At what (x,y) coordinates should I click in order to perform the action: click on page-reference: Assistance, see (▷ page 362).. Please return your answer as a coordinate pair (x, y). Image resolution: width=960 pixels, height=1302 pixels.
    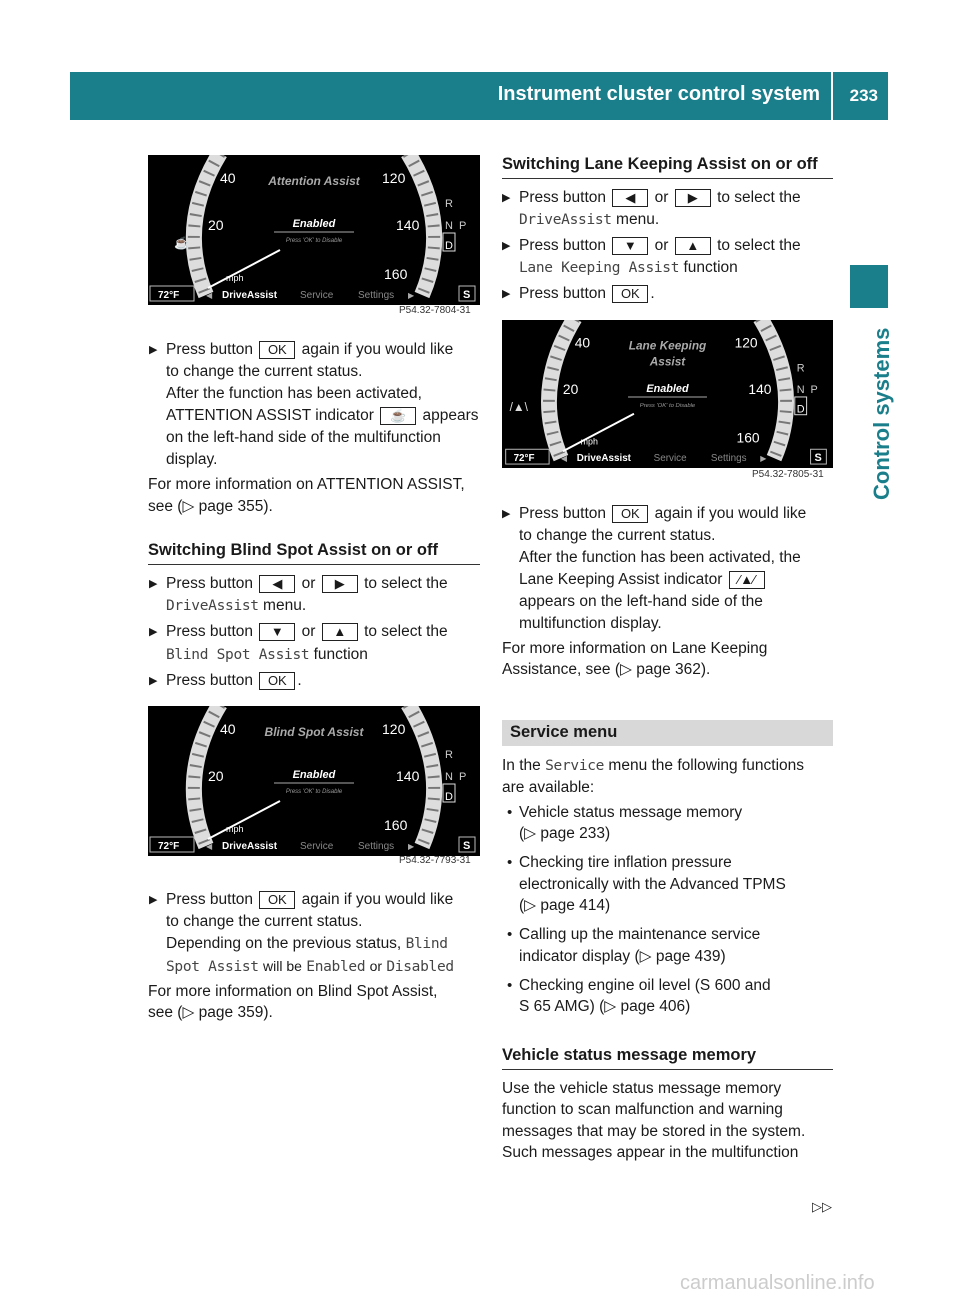
    Looking at the image, I should click on (606, 669).